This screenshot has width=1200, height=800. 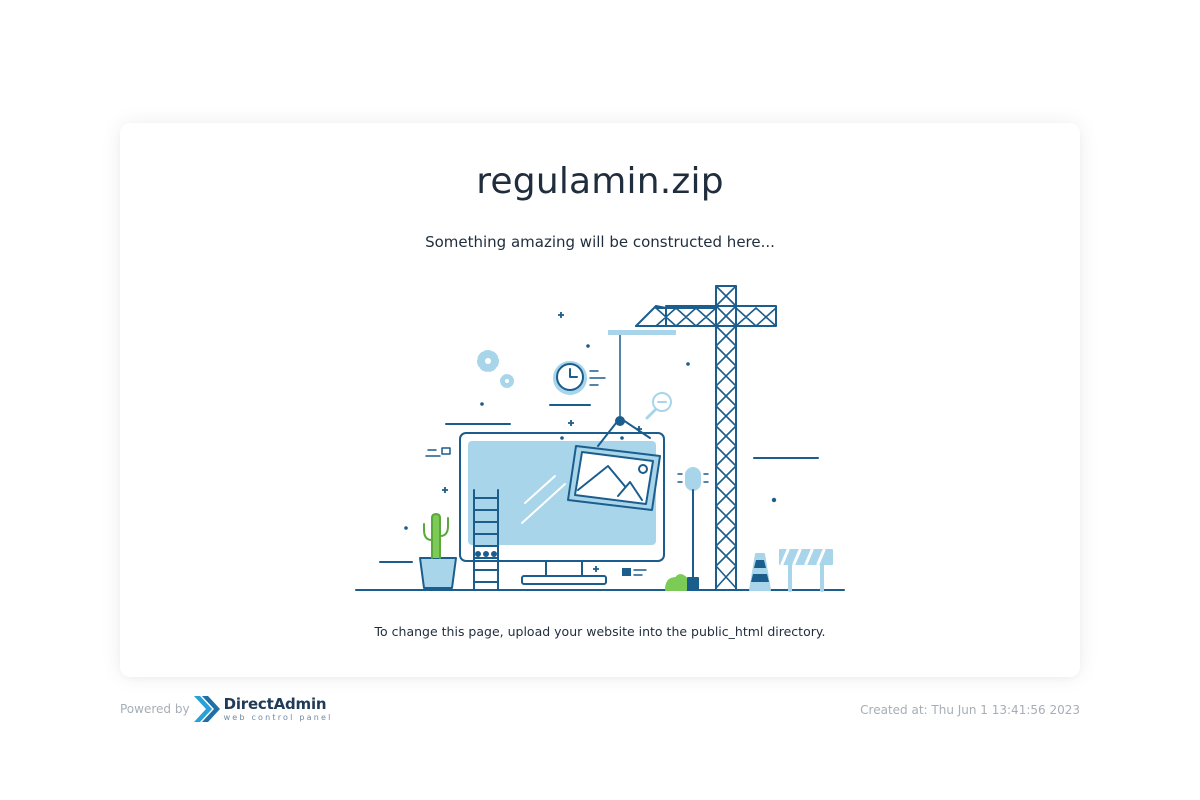 I want to click on barrier-icon, so click(x=806, y=570).